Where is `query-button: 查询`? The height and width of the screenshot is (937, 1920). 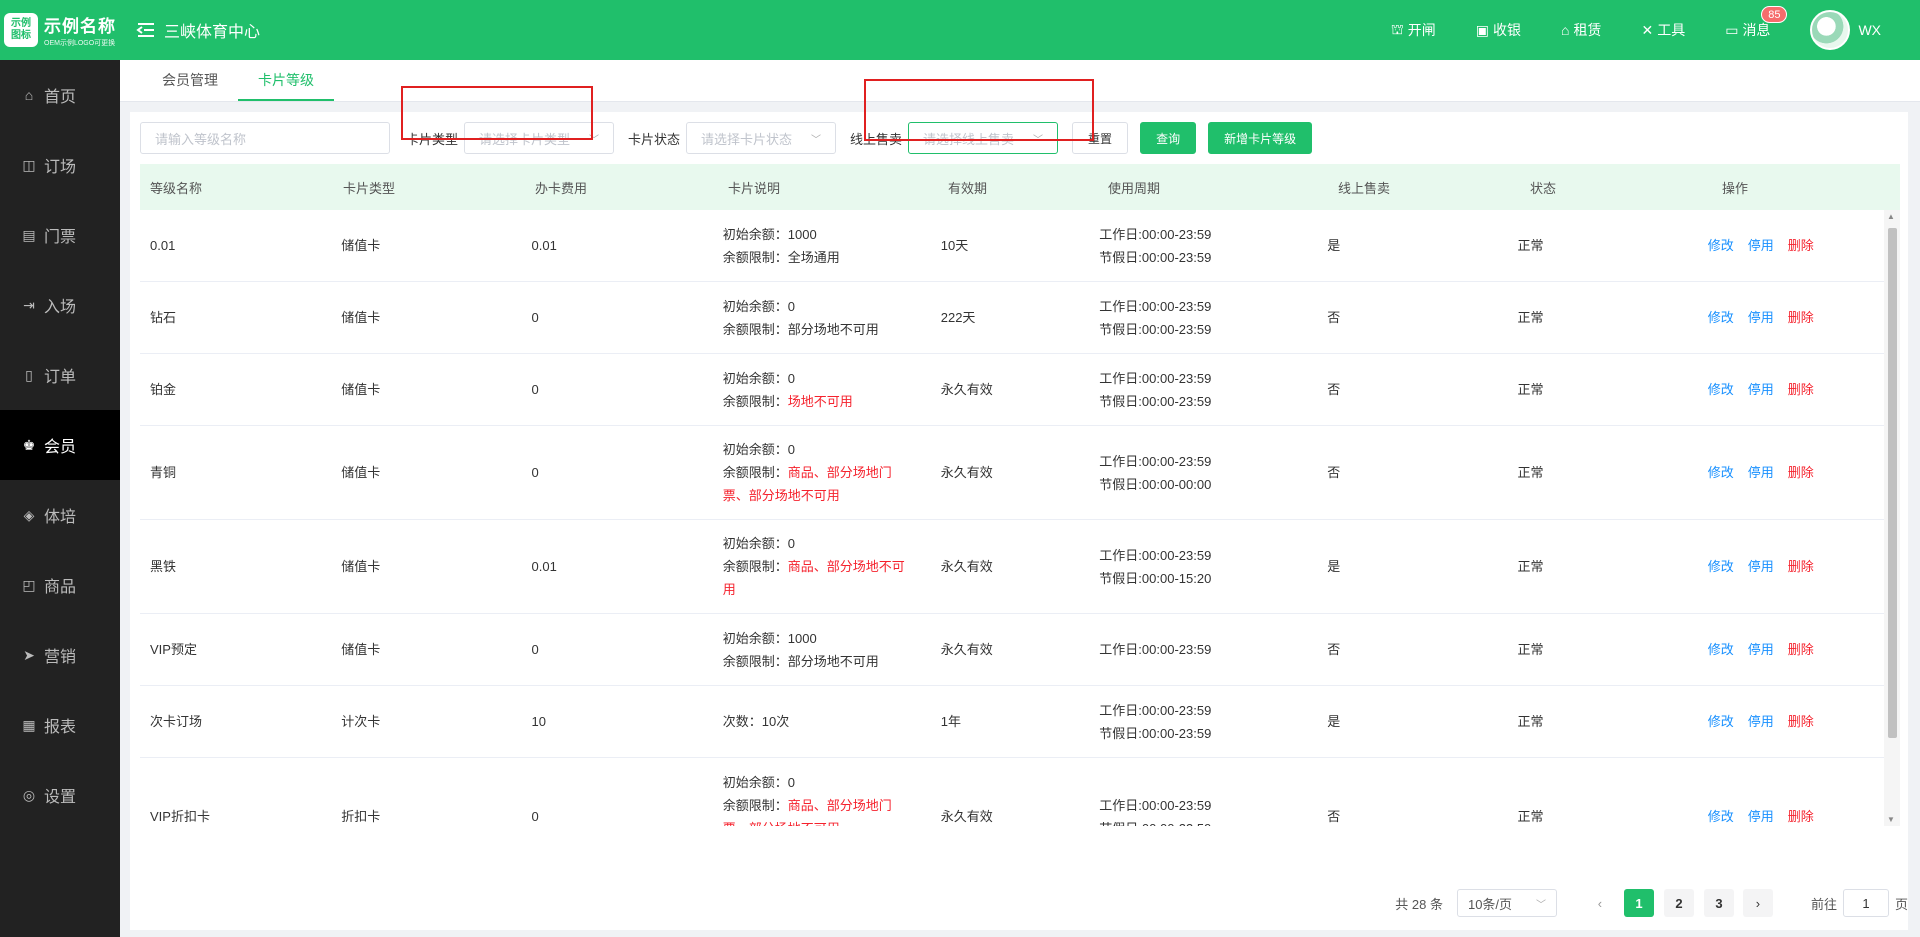 query-button: 查询 is located at coordinates (1168, 138).